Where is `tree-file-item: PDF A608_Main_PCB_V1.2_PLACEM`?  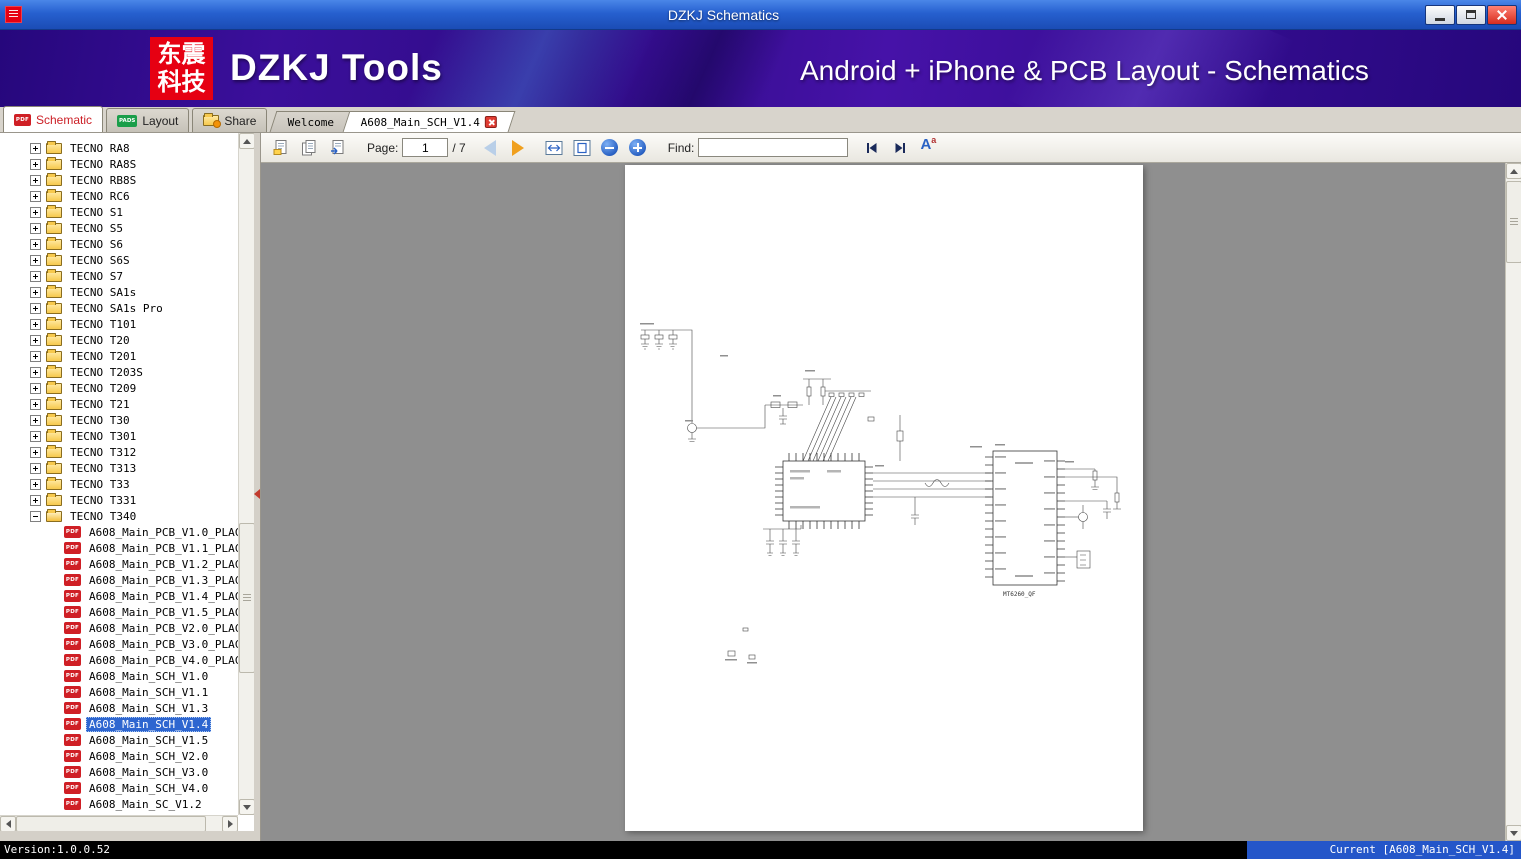
tree-file-item: PDF A608_Main_PCB_V1.2_PLACEM is located at coordinates (119, 564).